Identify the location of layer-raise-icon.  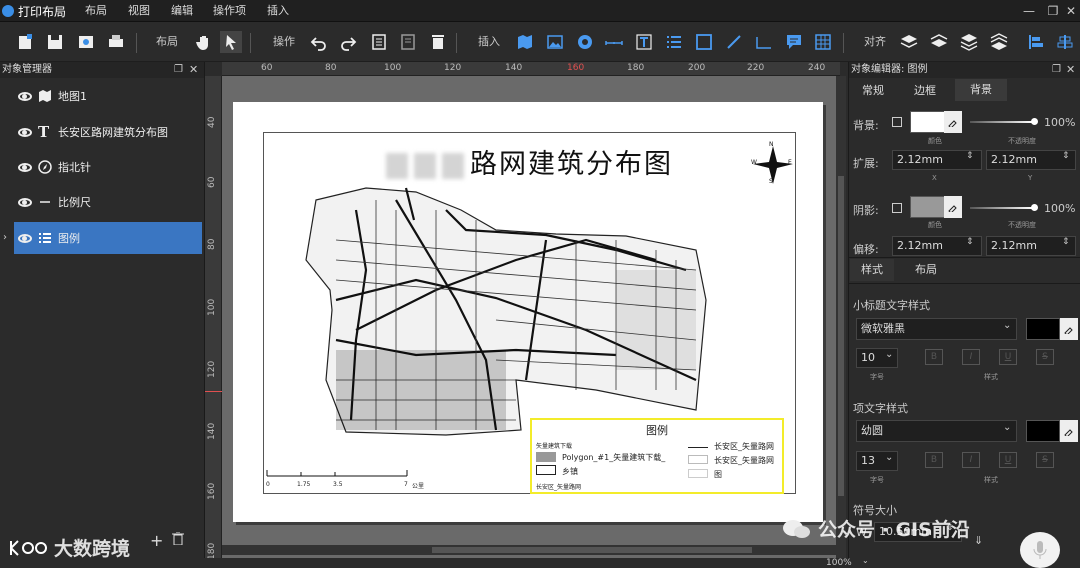
(909, 42).